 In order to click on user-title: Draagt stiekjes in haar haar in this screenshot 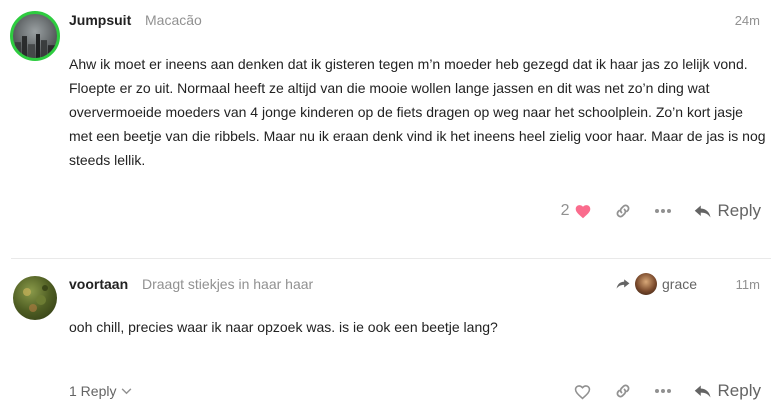, I will do `click(228, 284)`.